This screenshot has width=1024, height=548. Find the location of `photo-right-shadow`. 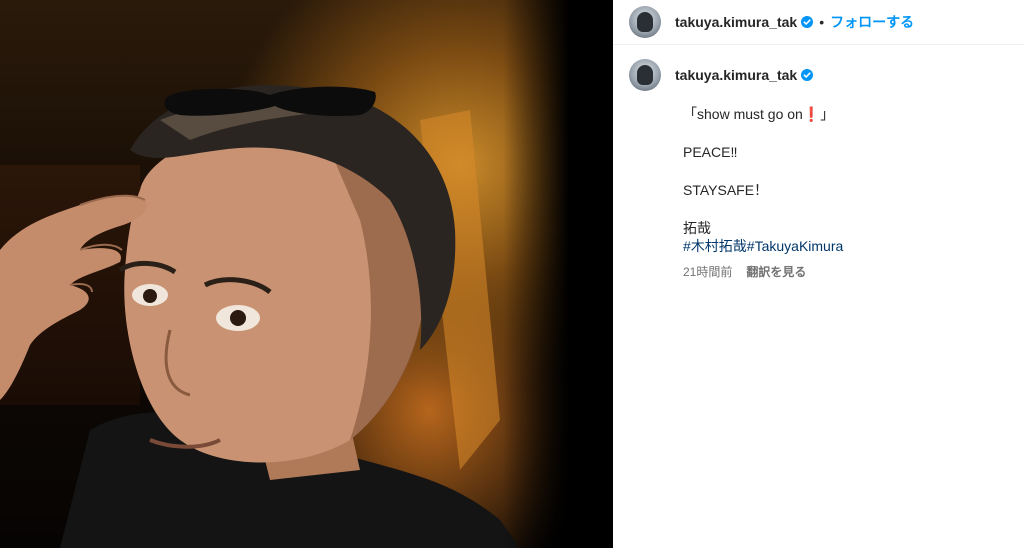

photo-right-shadow is located at coordinates (558, 274).